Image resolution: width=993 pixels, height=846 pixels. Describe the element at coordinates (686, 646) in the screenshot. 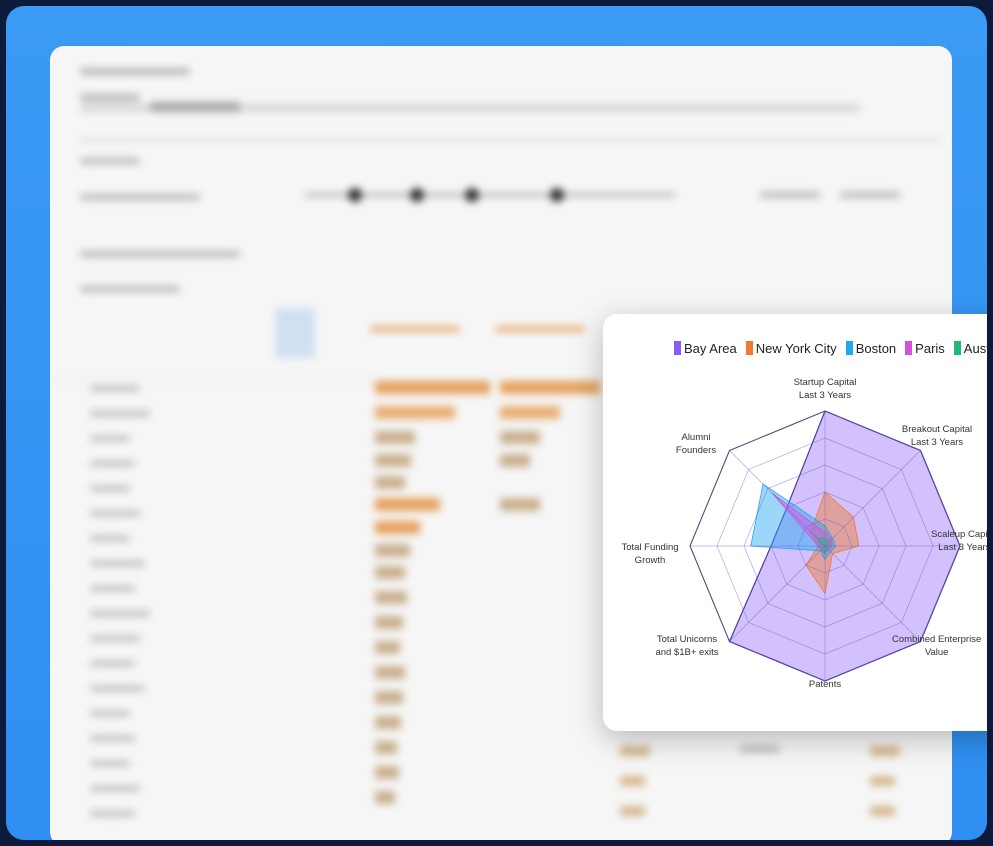

I see `axis-label: Total Unicorns and $1B+ exits` at that location.